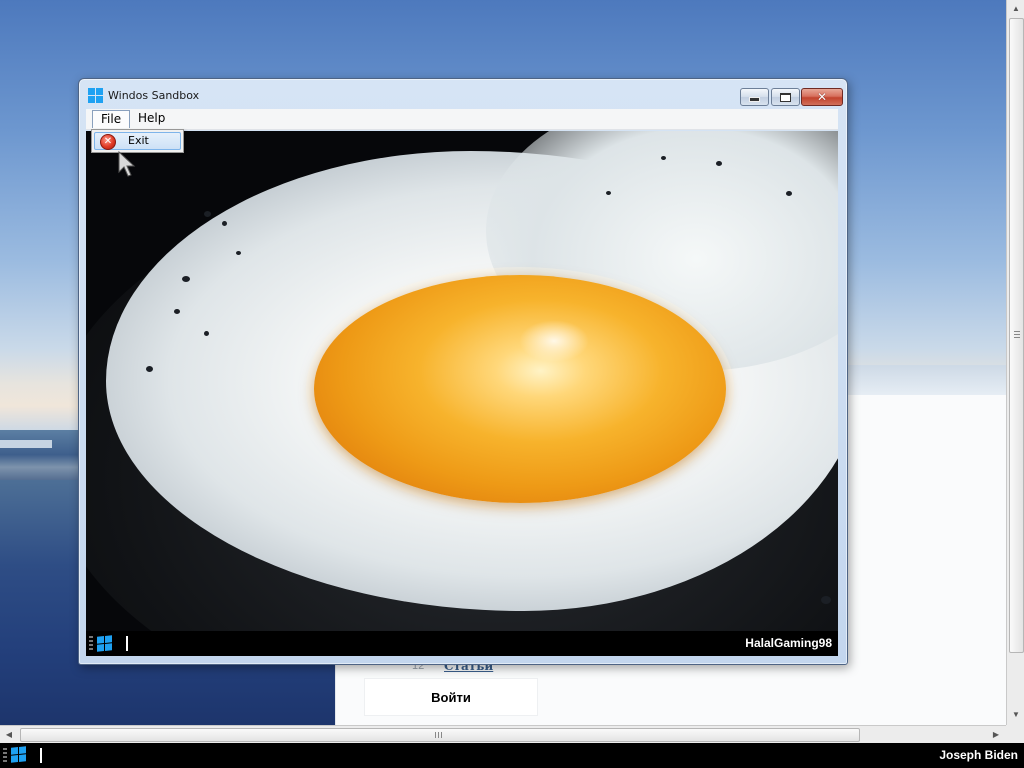  What do you see at coordinates (104, 643) in the screenshot?
I see `guest-start-icon` at bounding box center [104, 643].